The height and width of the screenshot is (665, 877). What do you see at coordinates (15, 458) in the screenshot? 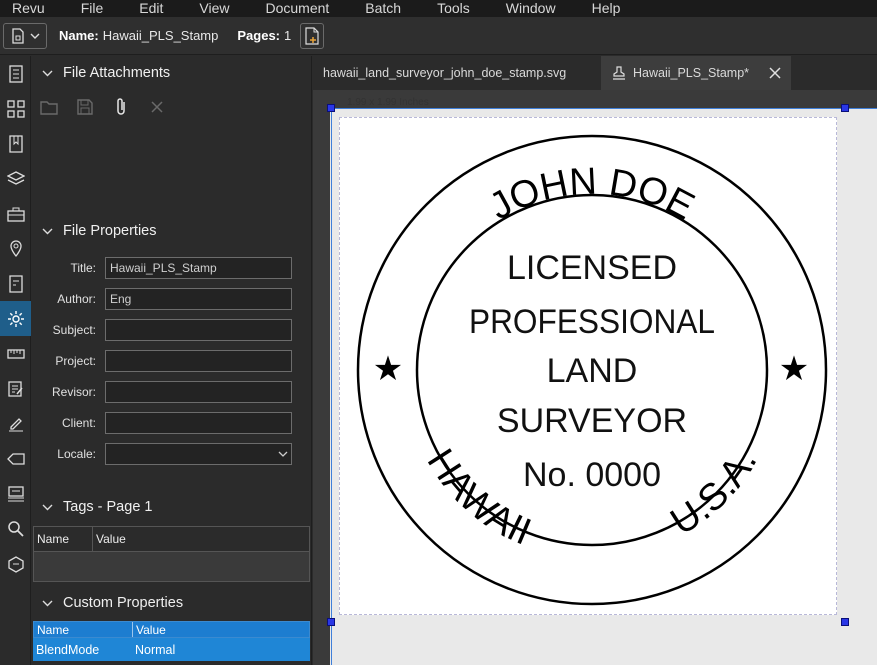
I see `tags-tab` at bounding box center [15, 458].